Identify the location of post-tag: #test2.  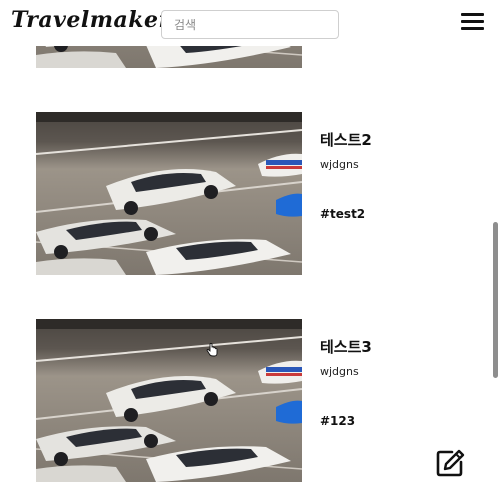
(342, 214).